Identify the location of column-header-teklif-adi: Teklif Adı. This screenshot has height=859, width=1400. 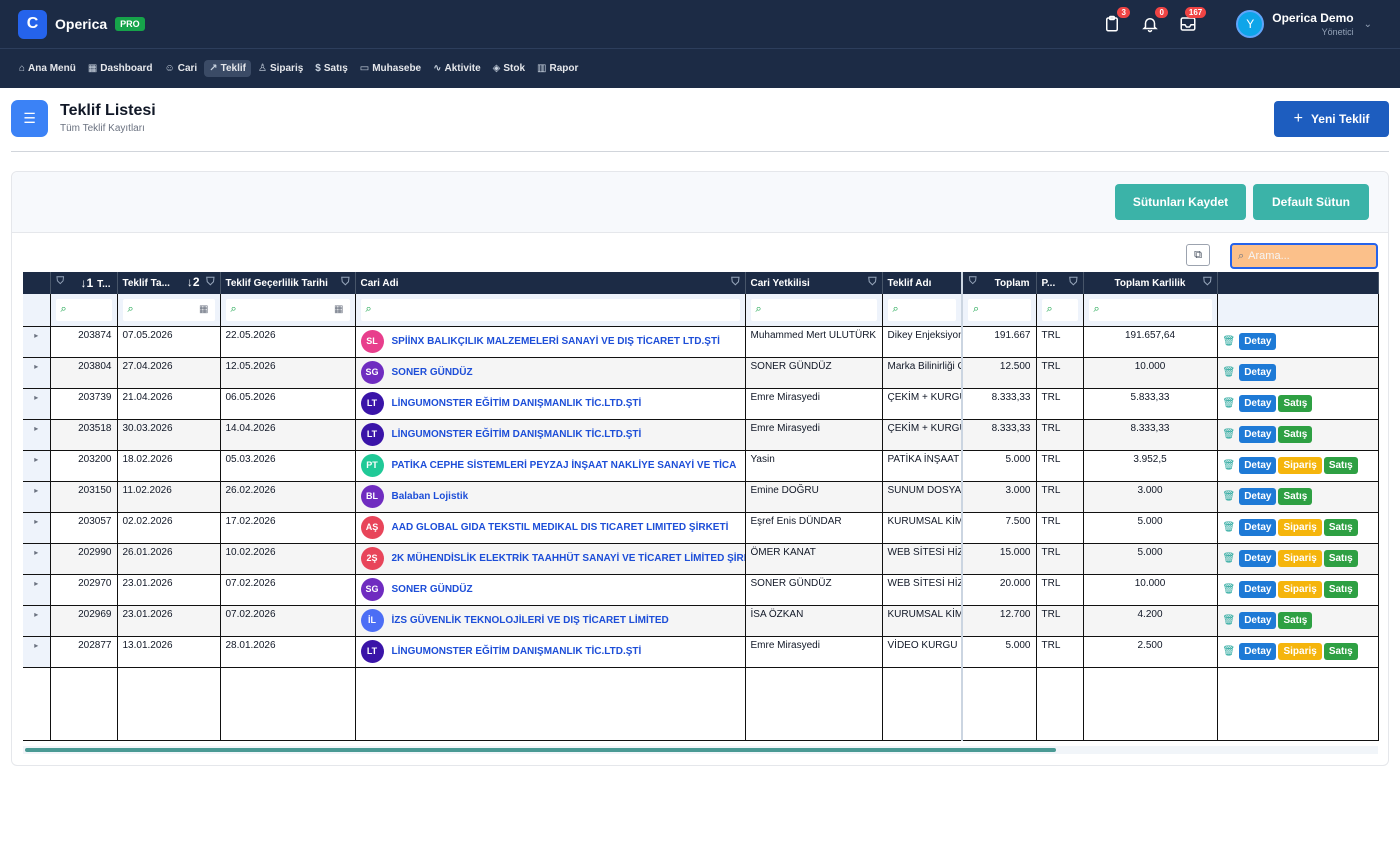
(922, 283).